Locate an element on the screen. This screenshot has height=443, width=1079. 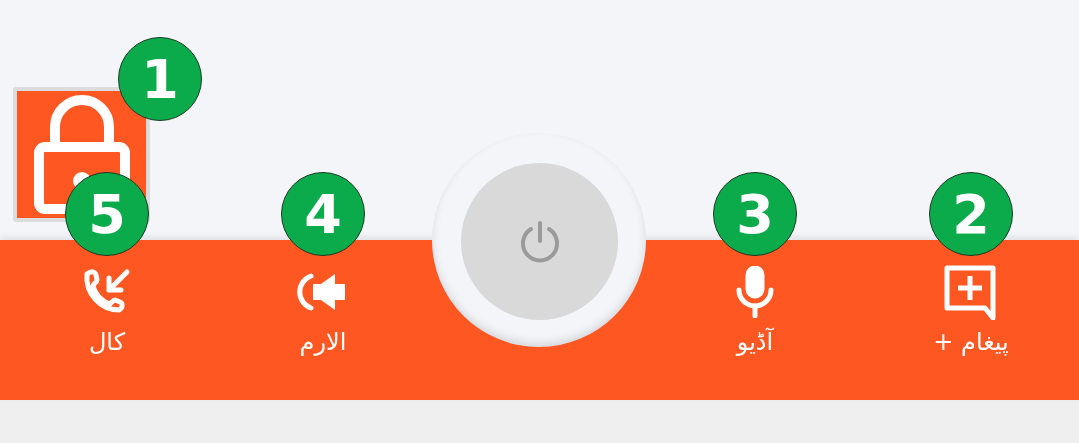
number-badge: 3 is located at coordinates (755, 214).